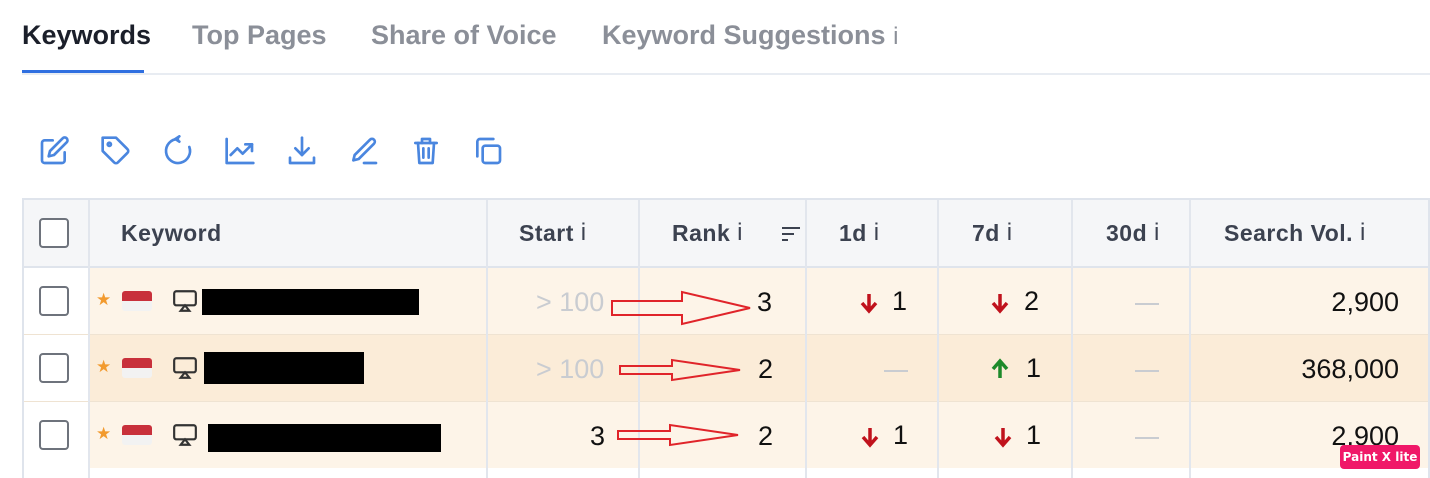 The image size is (1430, 478). I want to click on change-1d-empty, so click(896, 371).